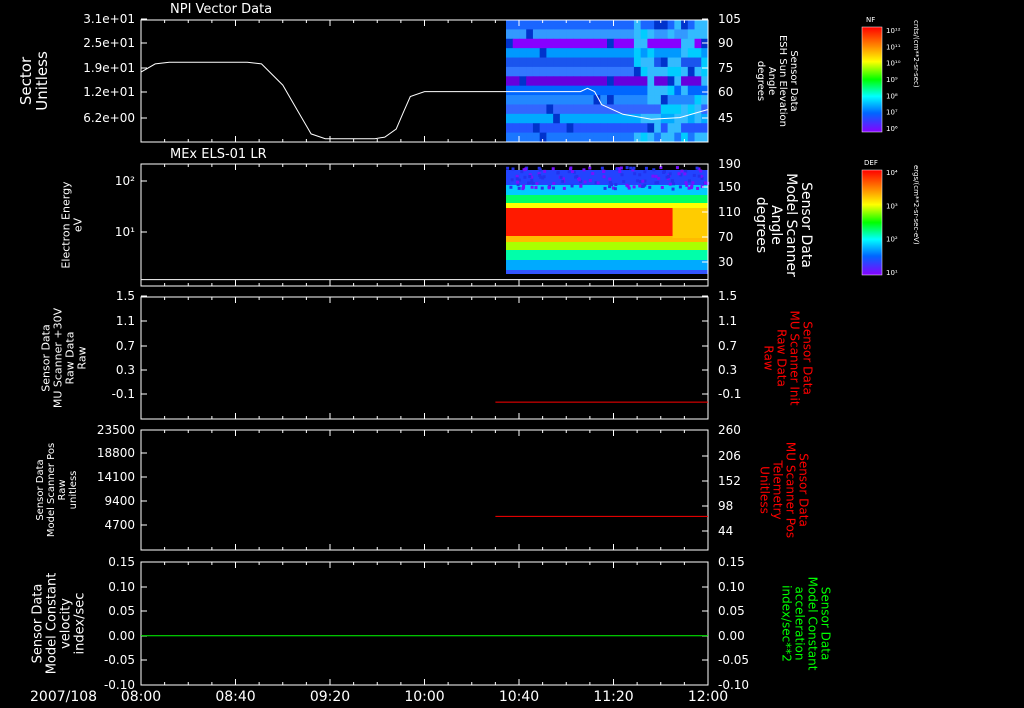 The image size is (1024, 708). I want to click on left-tick-label: 18800, so click(116, 453).